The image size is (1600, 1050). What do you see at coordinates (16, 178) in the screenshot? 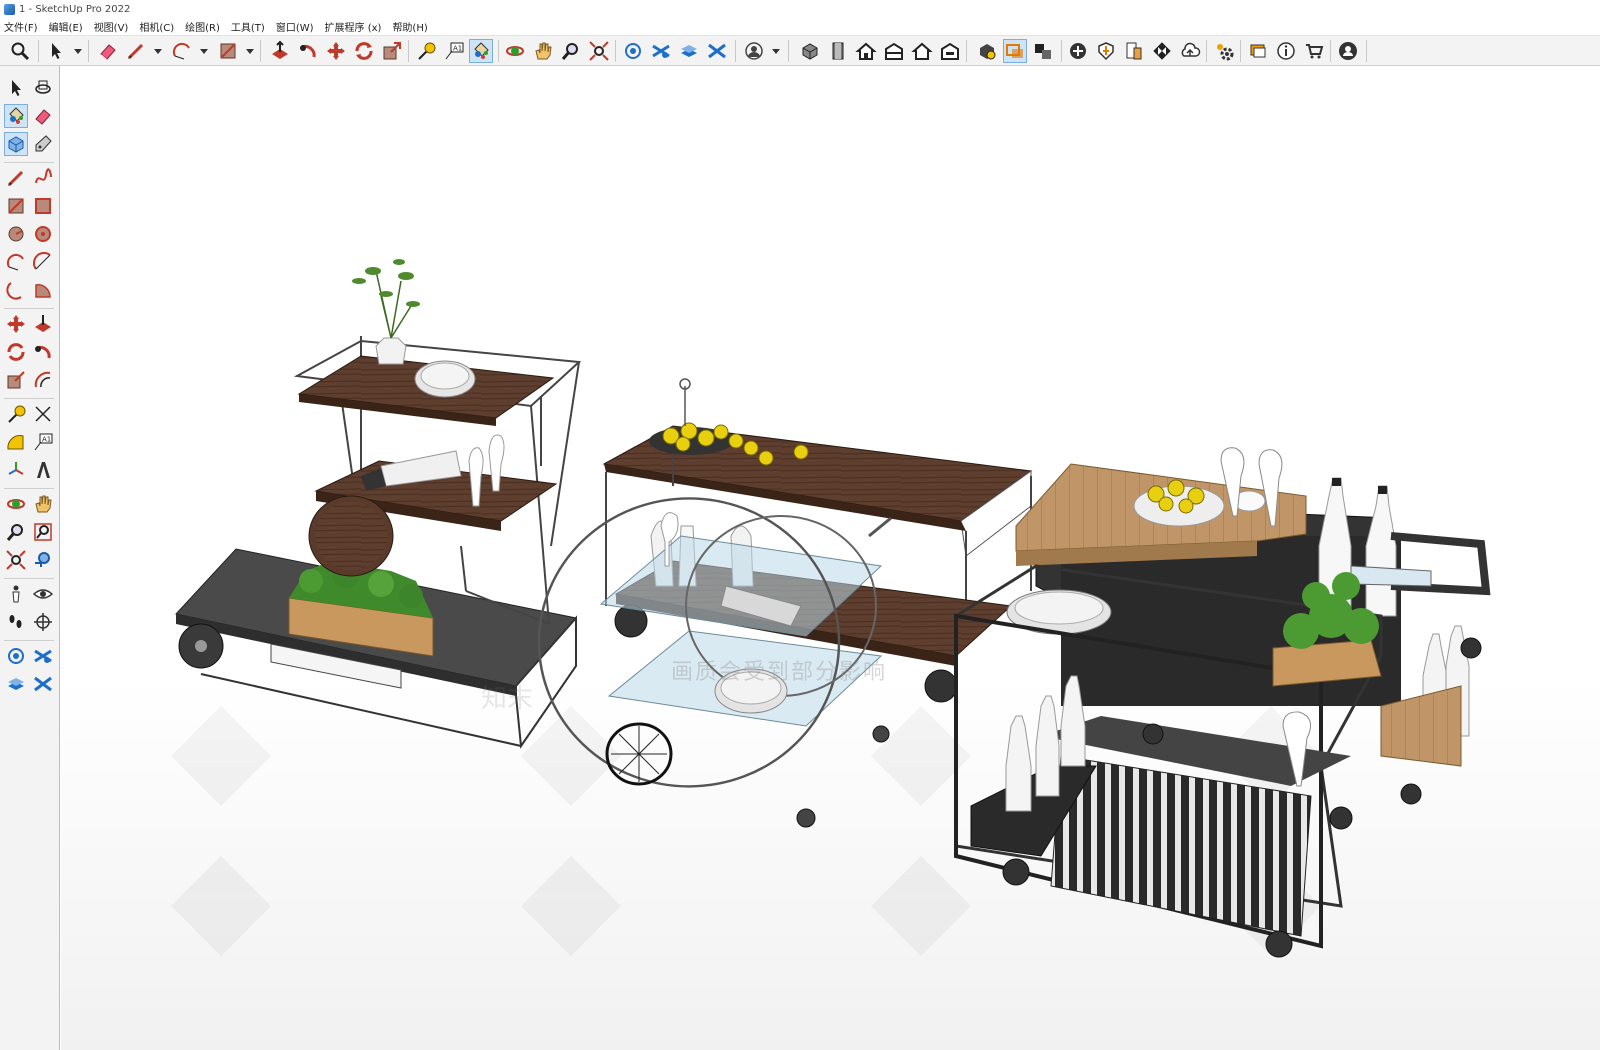
I see `line-tool-button` at bounding box center [16, 178].